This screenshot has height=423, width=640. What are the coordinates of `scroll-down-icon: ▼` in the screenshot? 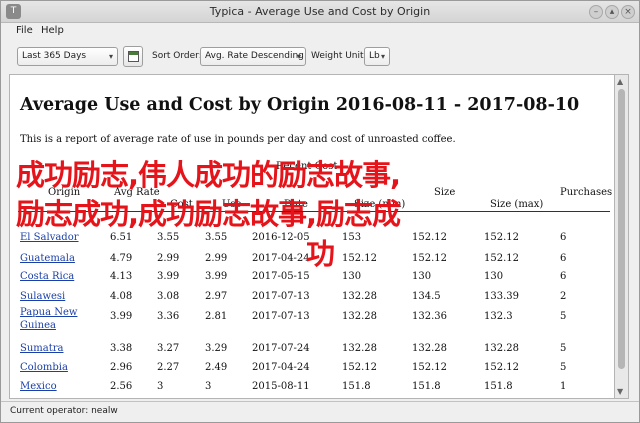 It's located at (620, 391).